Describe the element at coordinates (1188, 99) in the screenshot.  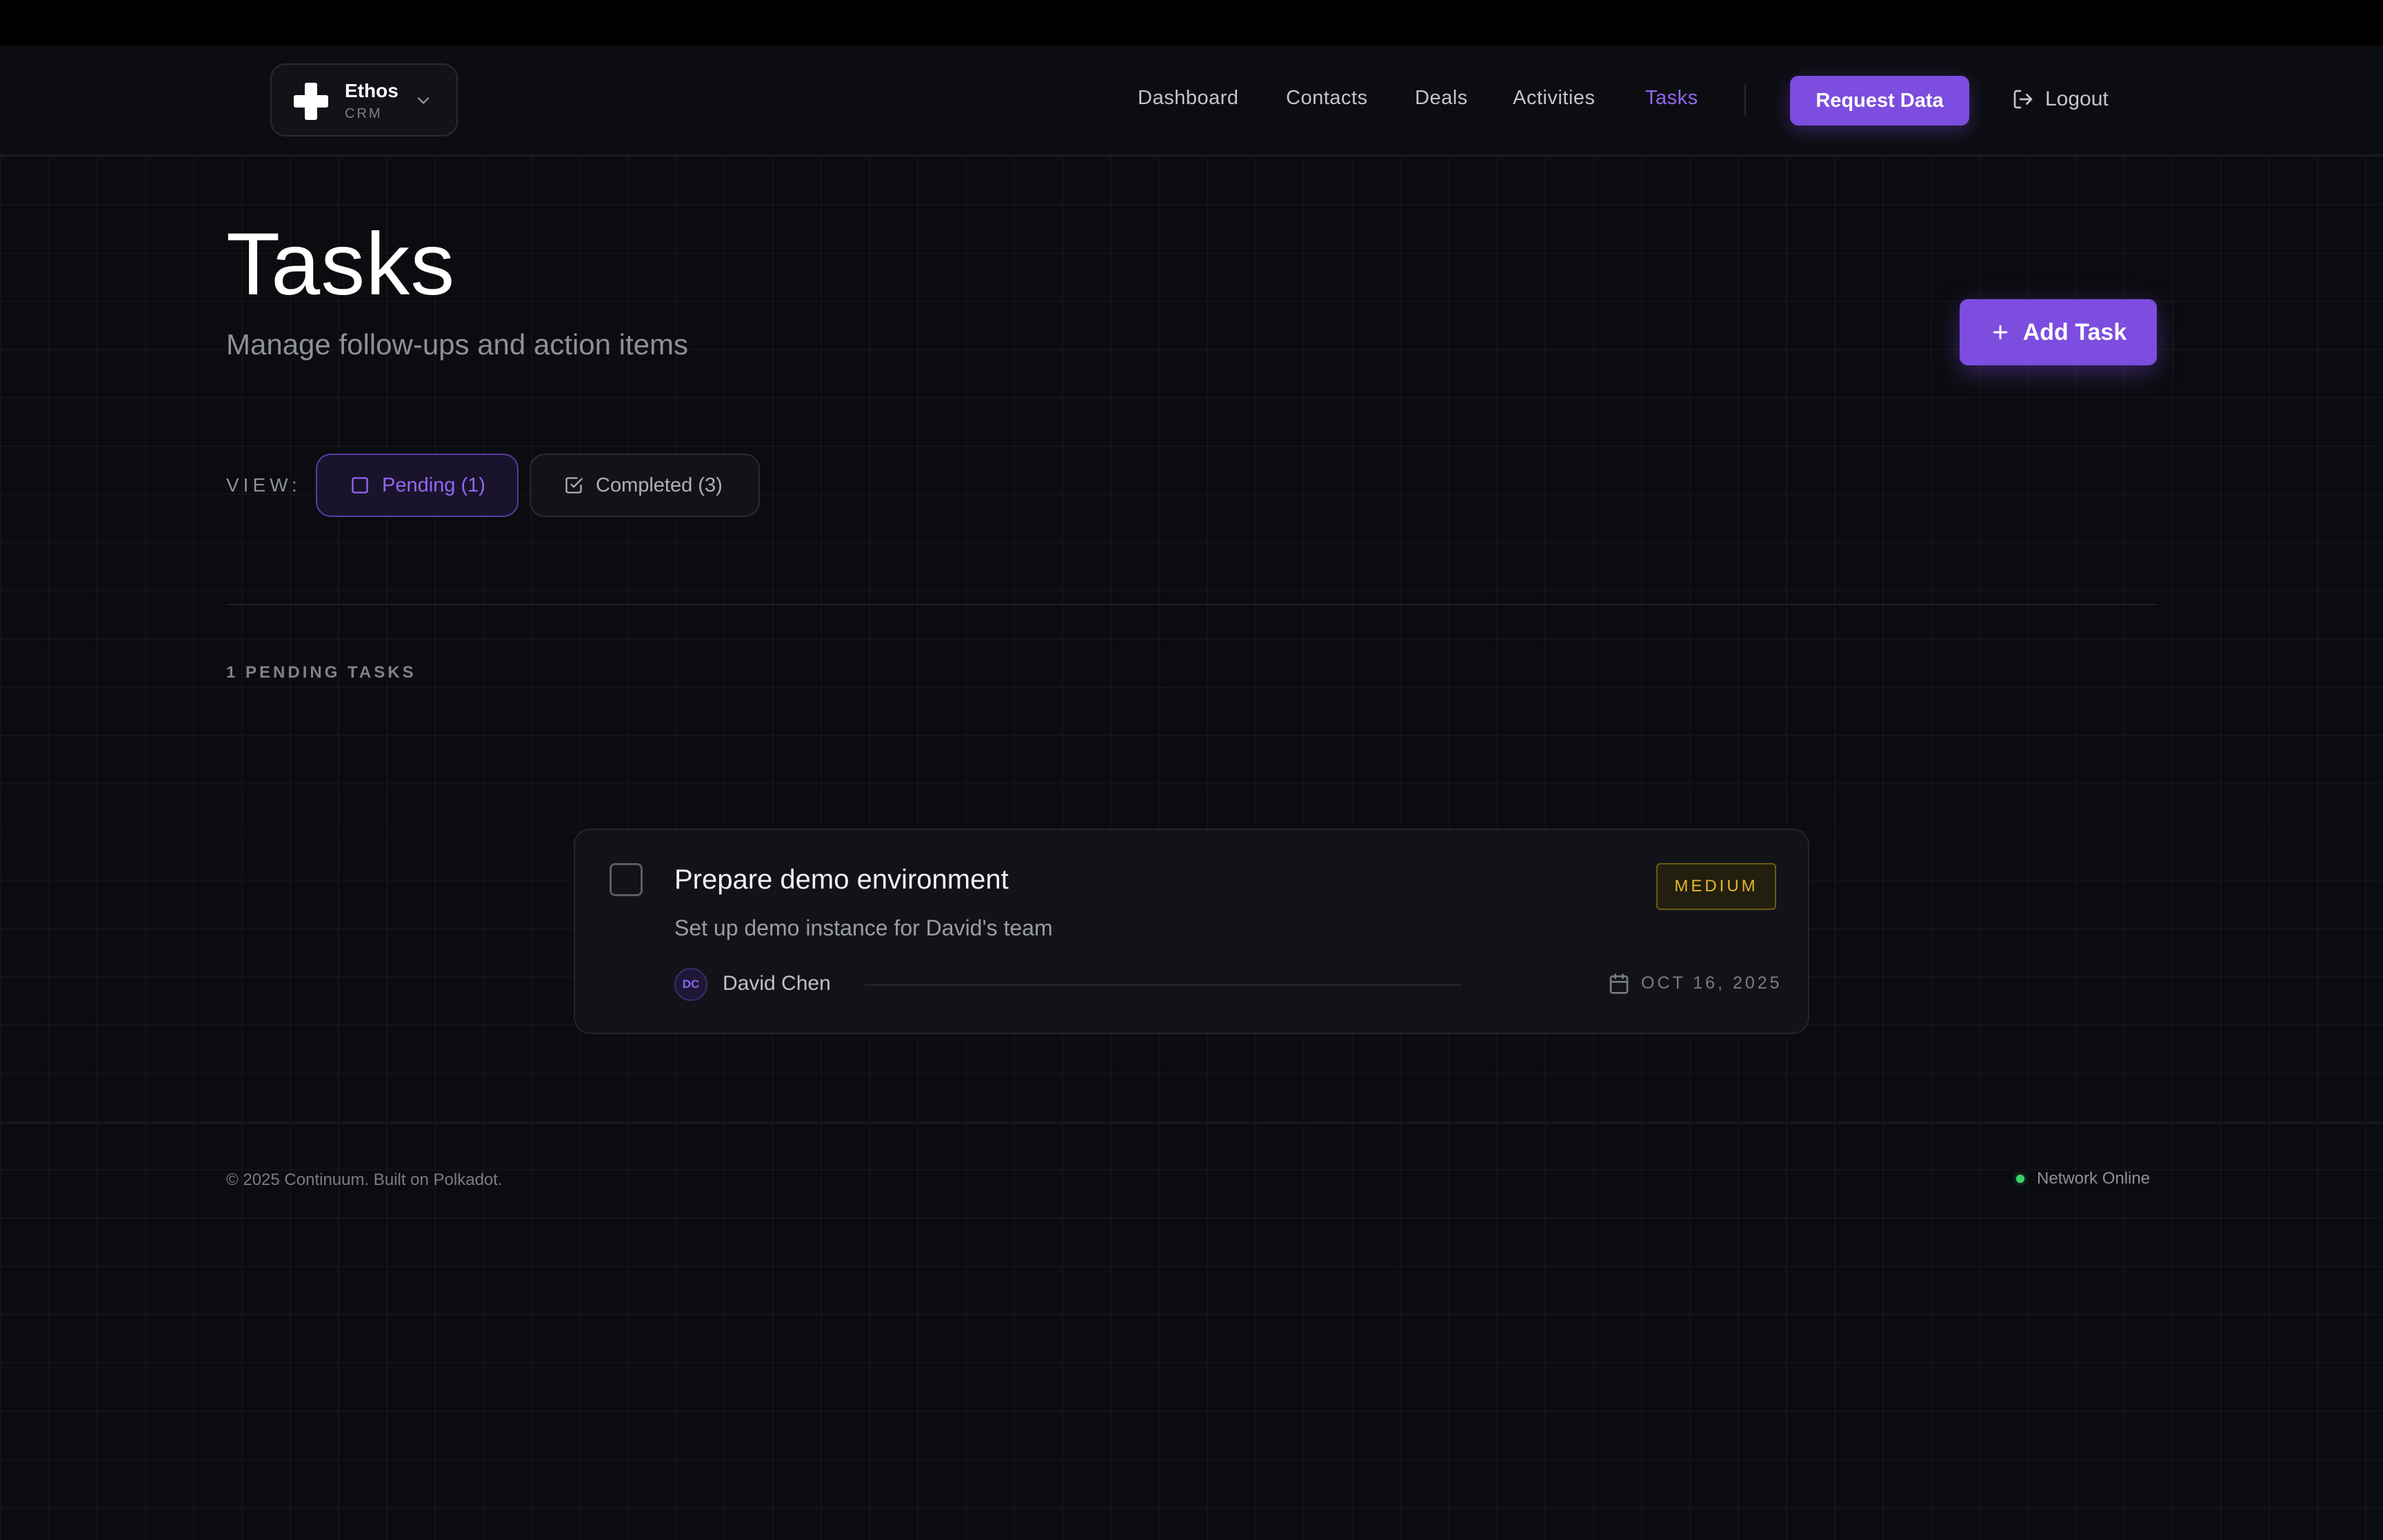
I see `nav-dashboard: Dashboard` at that location.